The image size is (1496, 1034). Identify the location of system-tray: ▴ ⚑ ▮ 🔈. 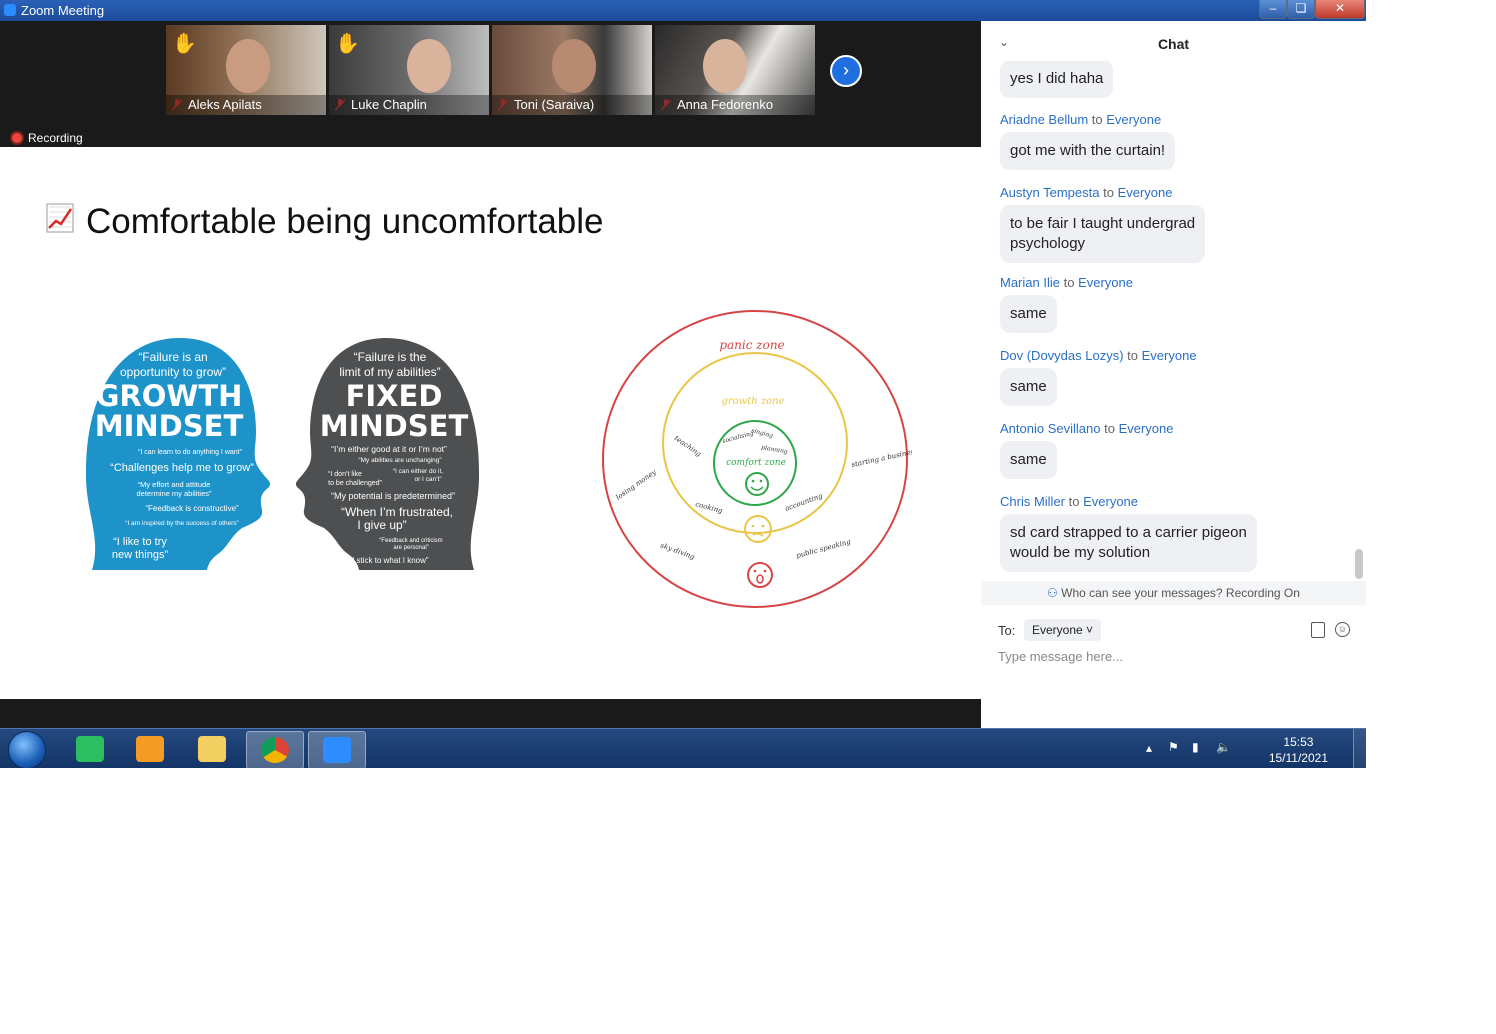
(1256, 748).